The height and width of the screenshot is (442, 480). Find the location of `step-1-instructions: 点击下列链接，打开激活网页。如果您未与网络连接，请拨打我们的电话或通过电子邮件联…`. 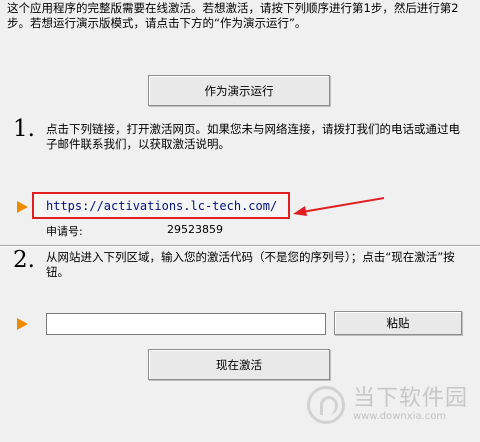

step-1-instructions: 点击下列链接，打开激活网页。如果您未与网络连接，请拨打我们的电话或通过电子邮件联… is located at coordinates (253, 136).